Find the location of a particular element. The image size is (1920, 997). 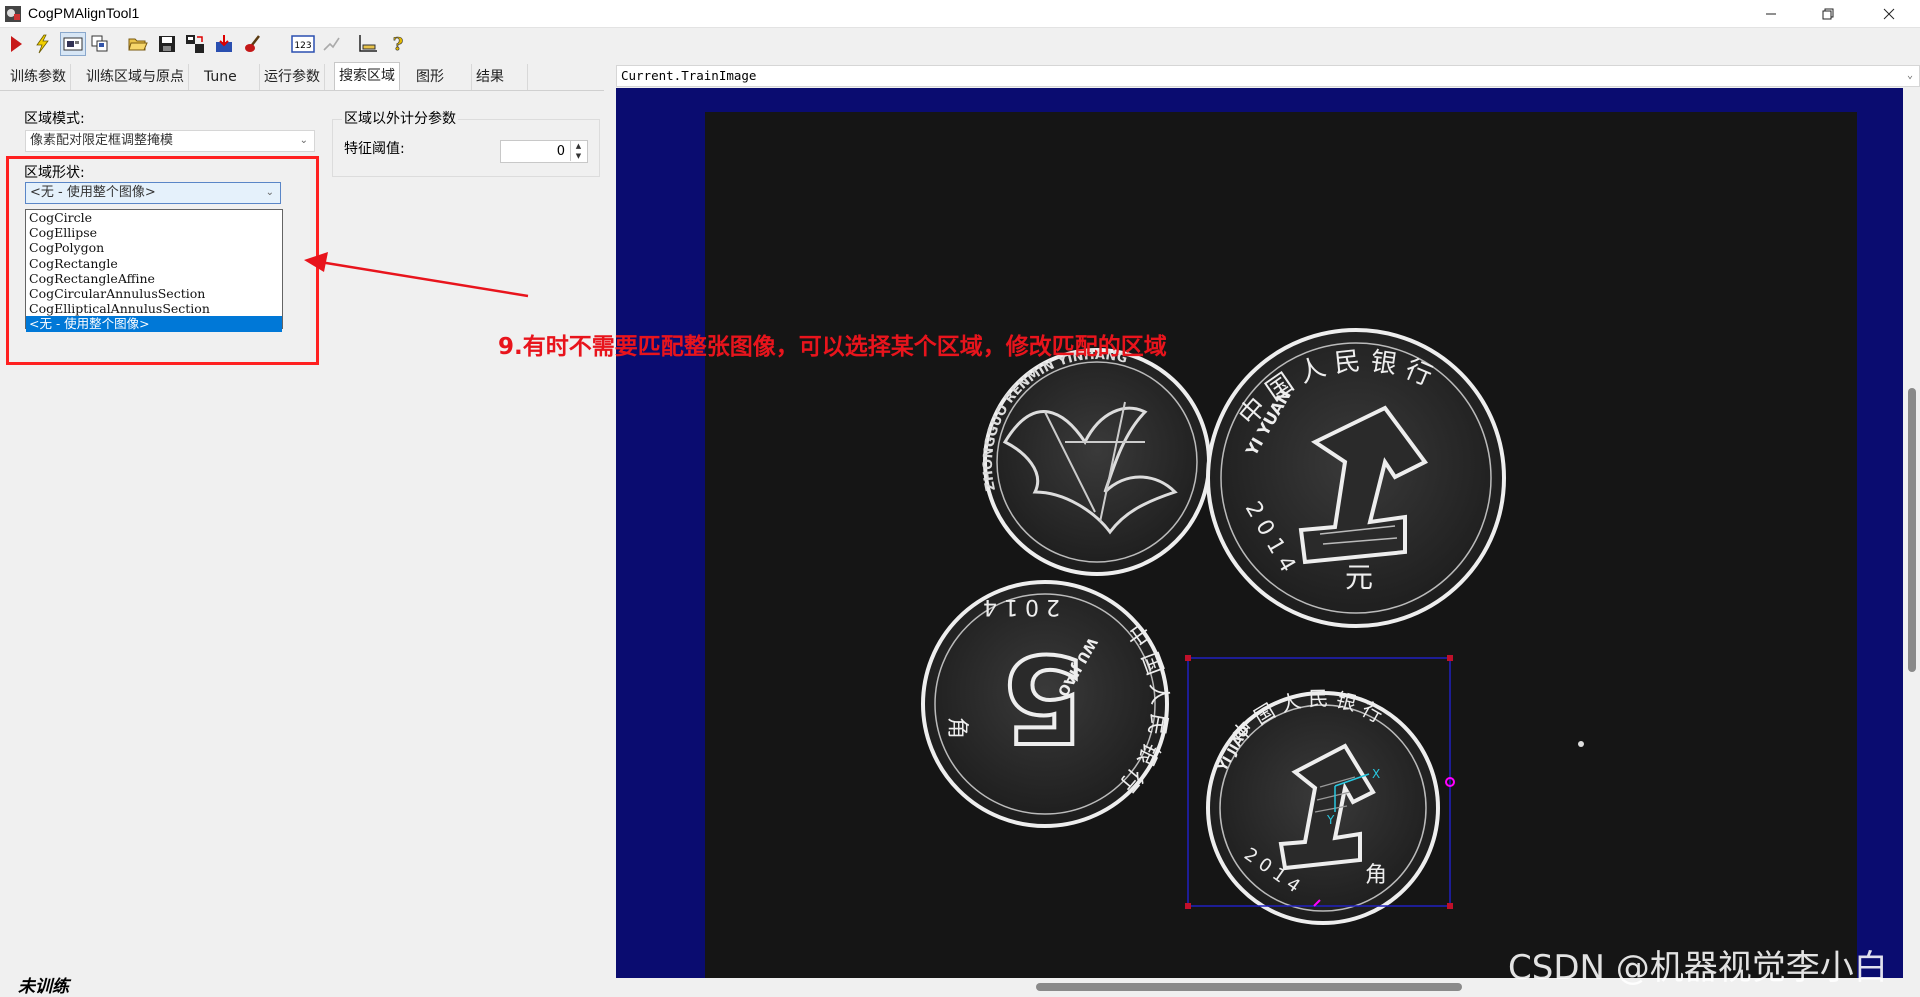

number-123-label: 123 is located at coordinates (302, 46).